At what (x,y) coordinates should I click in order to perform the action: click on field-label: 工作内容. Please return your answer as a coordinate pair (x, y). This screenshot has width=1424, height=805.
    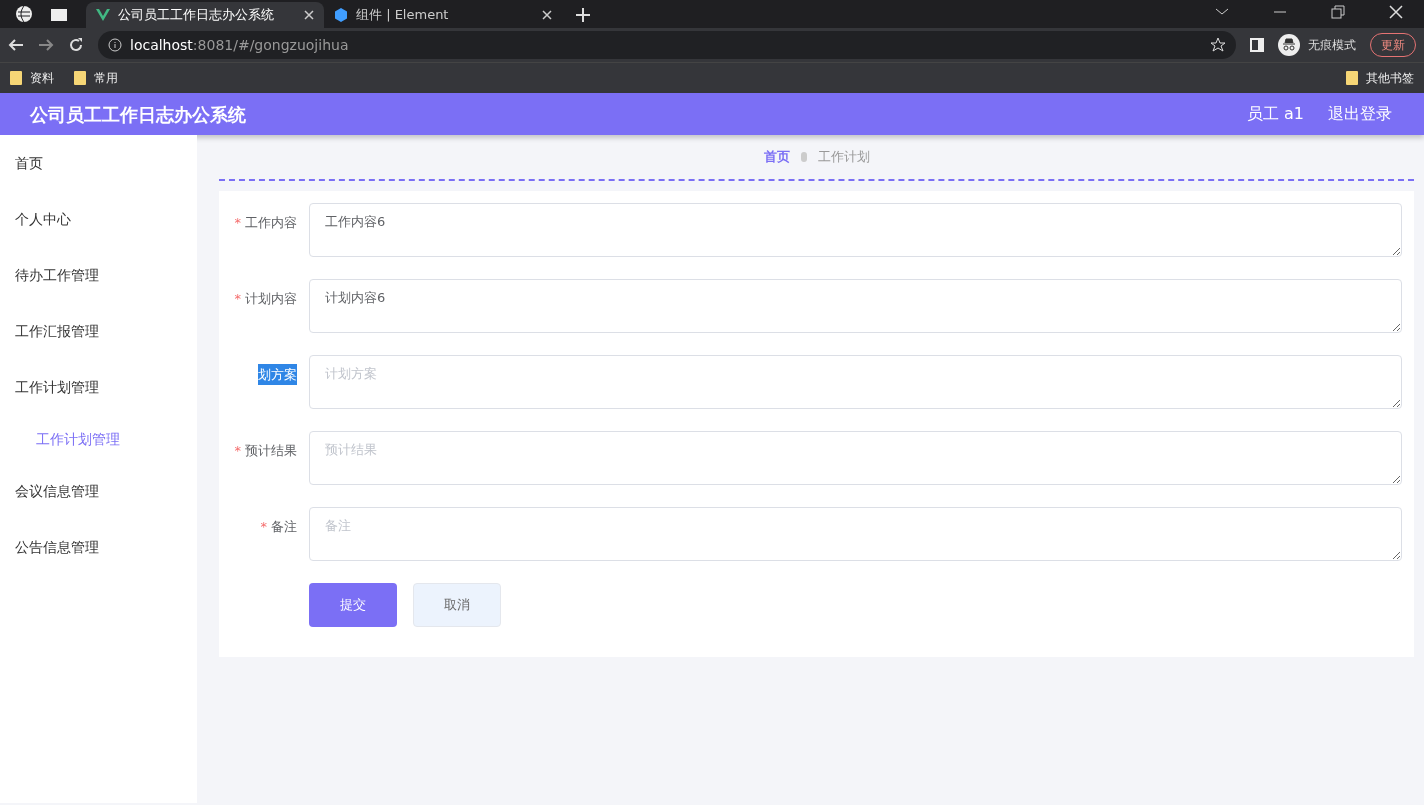
    Looking at the image, I should click on (271, 222).